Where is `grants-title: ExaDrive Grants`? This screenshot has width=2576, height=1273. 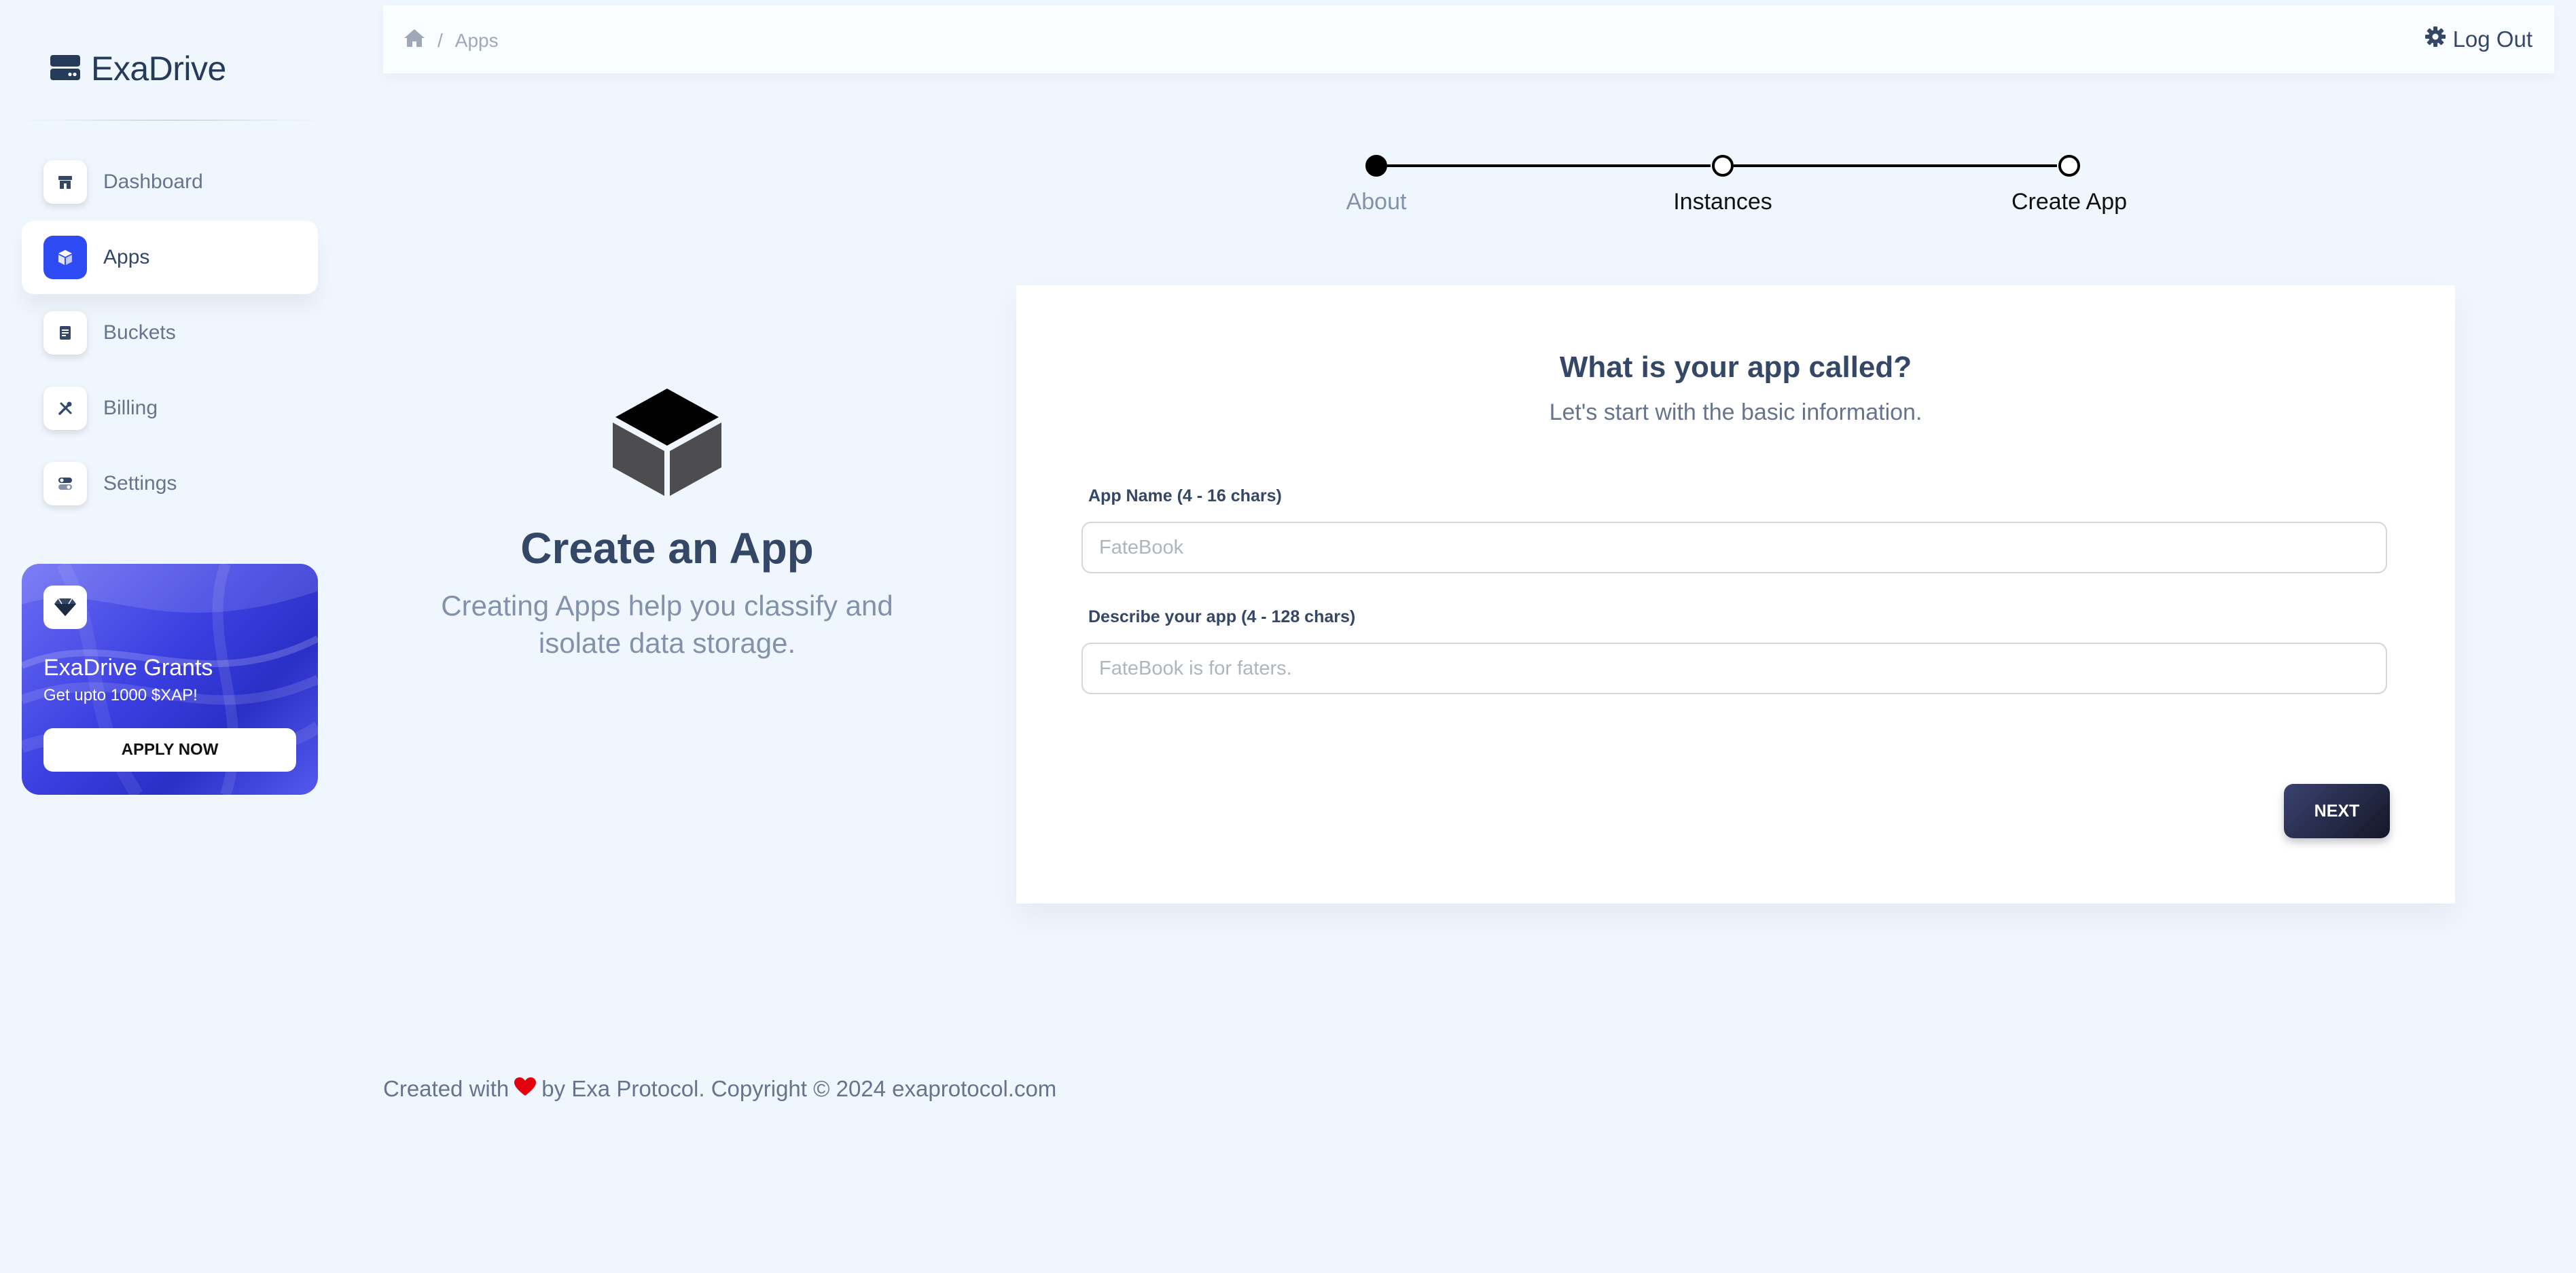
grants-title: ExaDrive Grants is located at coordinates (128, 668).